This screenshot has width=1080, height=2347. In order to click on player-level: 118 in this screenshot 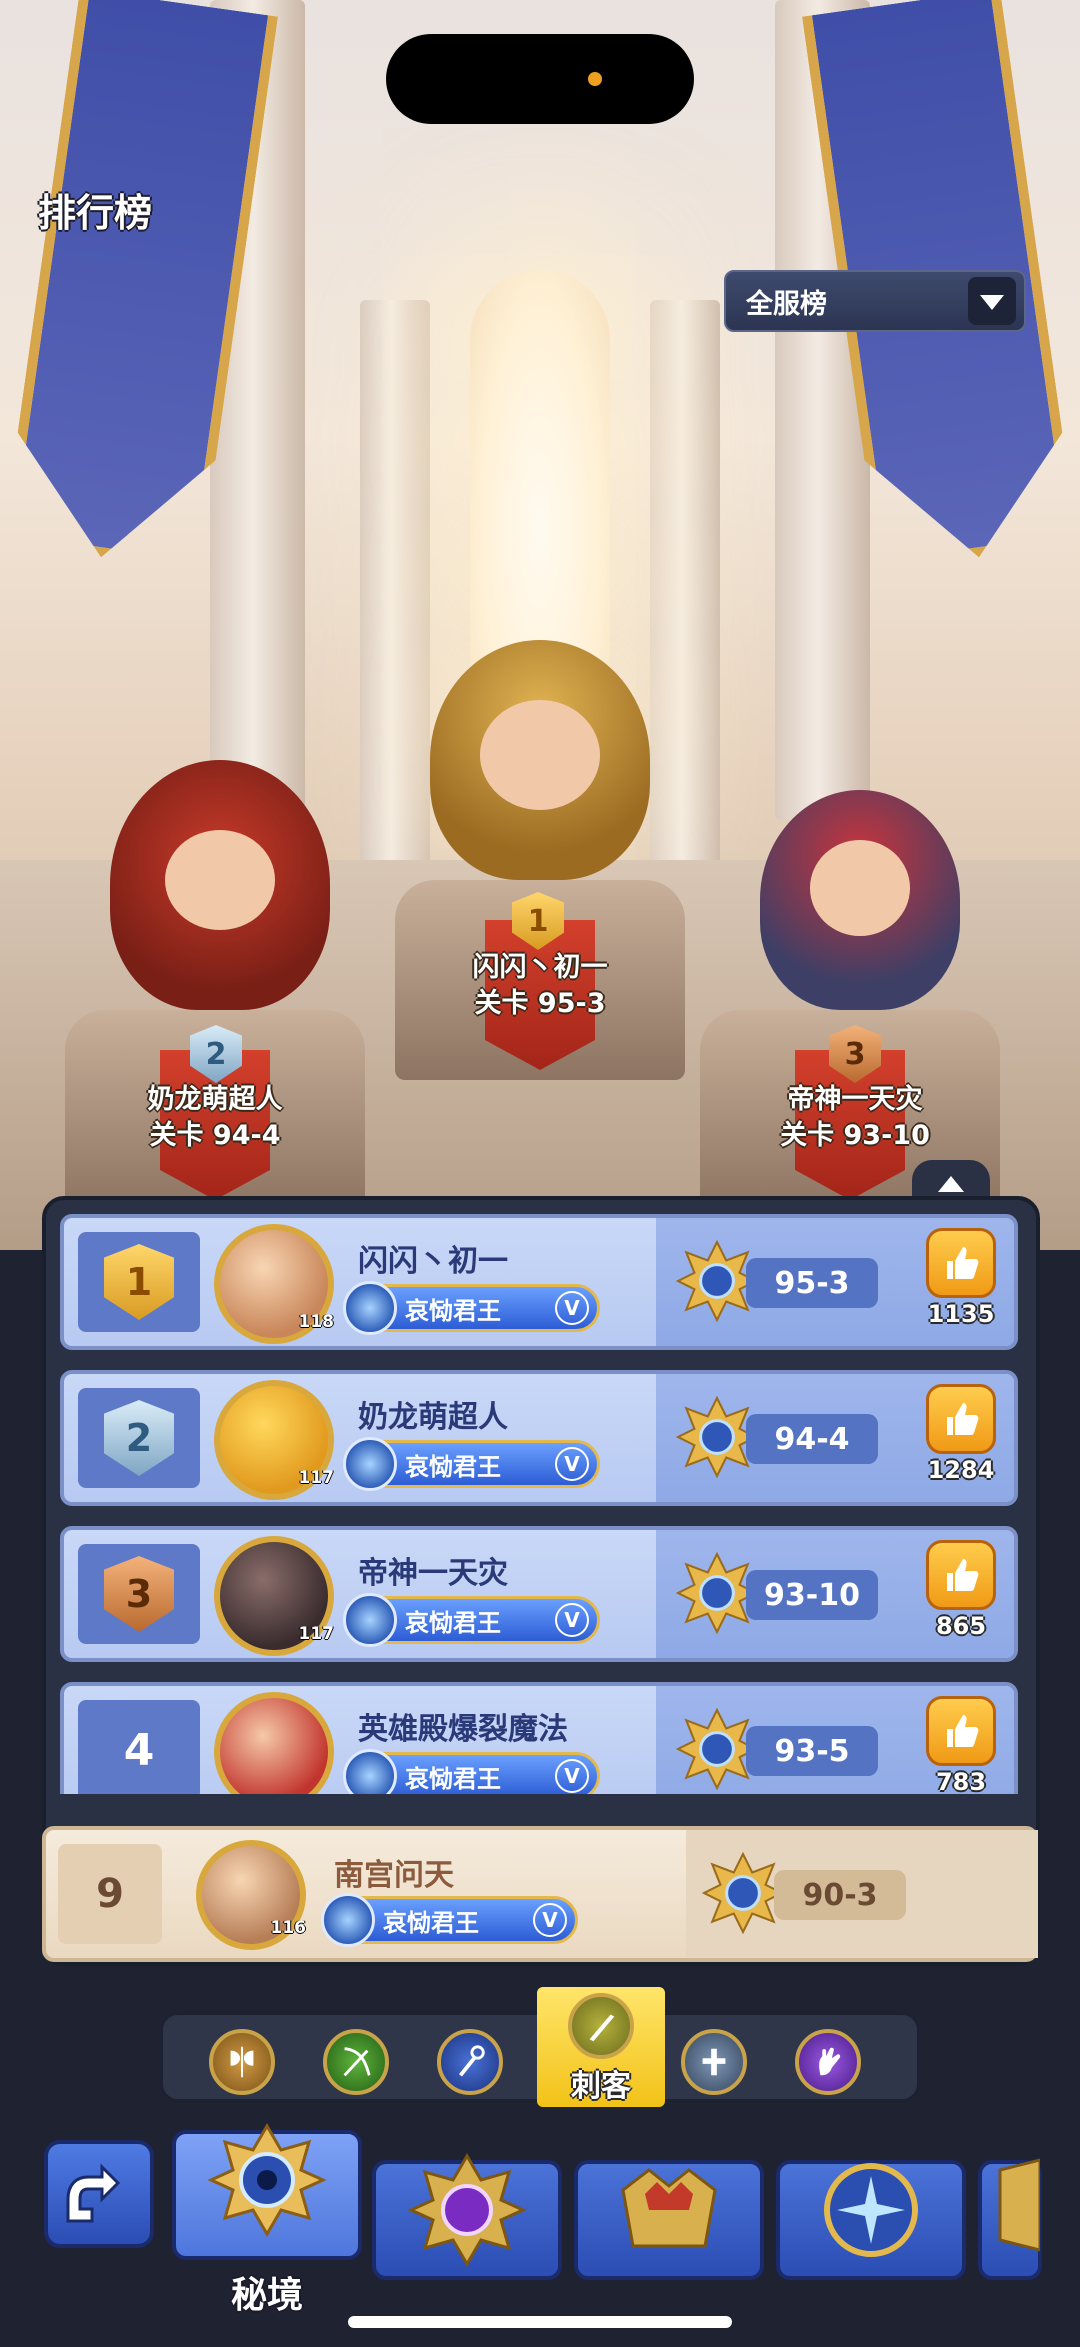, I will do `click(316, 1322)`.